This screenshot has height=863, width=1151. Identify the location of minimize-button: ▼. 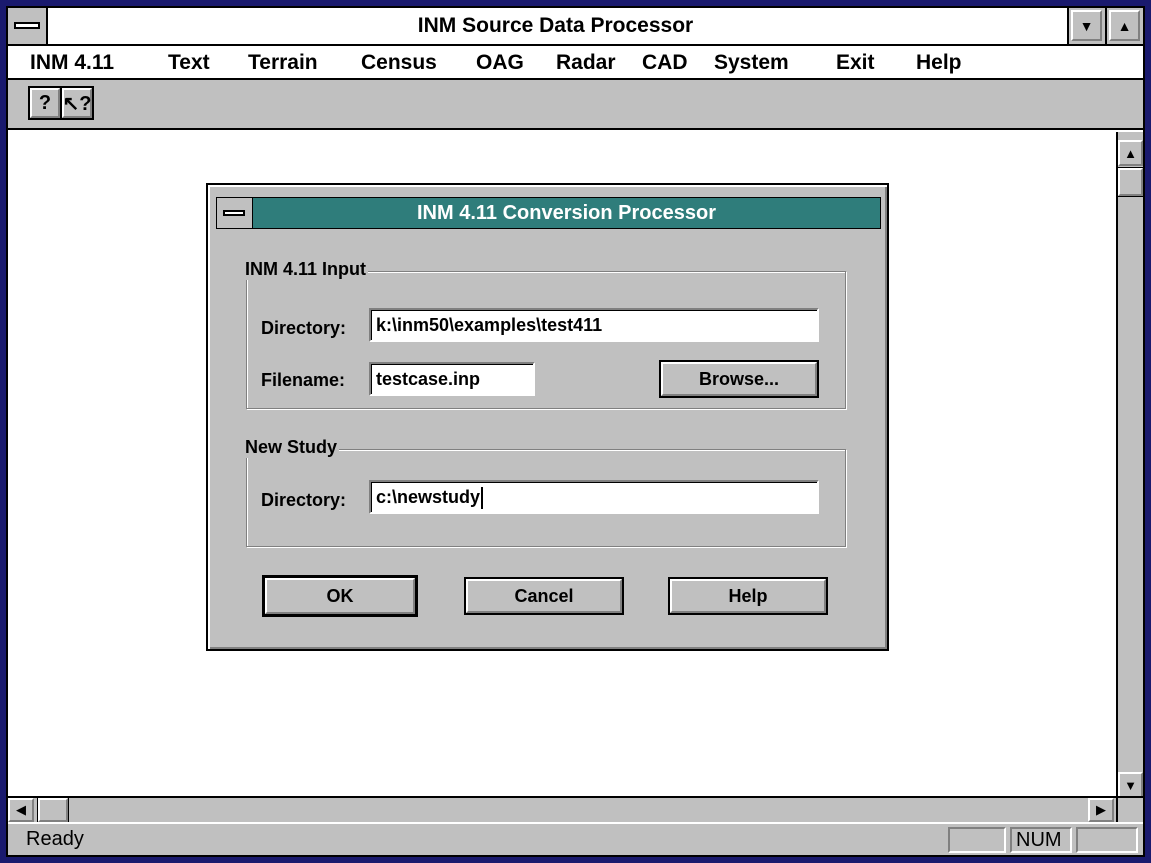
(1086, 26).